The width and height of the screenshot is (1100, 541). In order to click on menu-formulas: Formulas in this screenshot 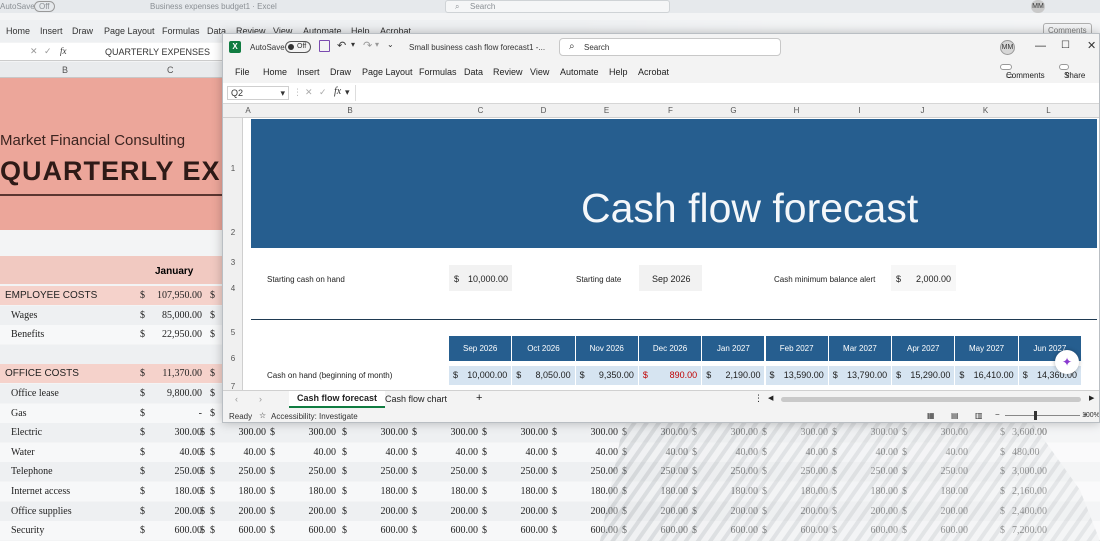, I will do `click(438, 72)`.